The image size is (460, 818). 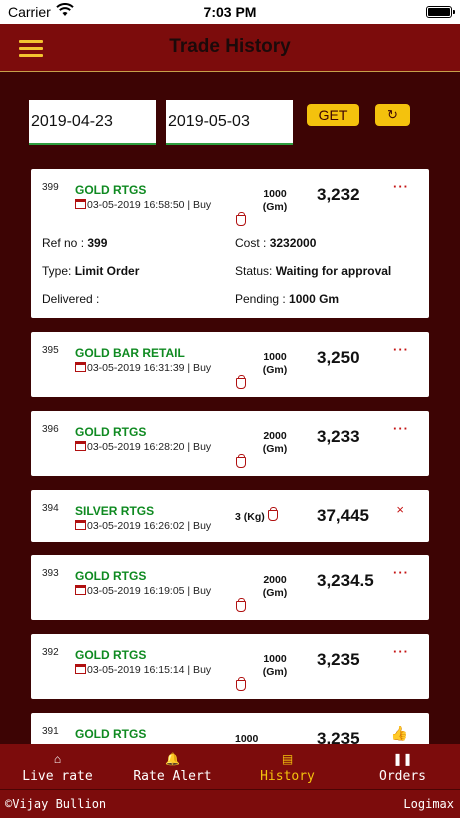 I want to click on bell-icon: 🔔, so click(x=172, y=759).